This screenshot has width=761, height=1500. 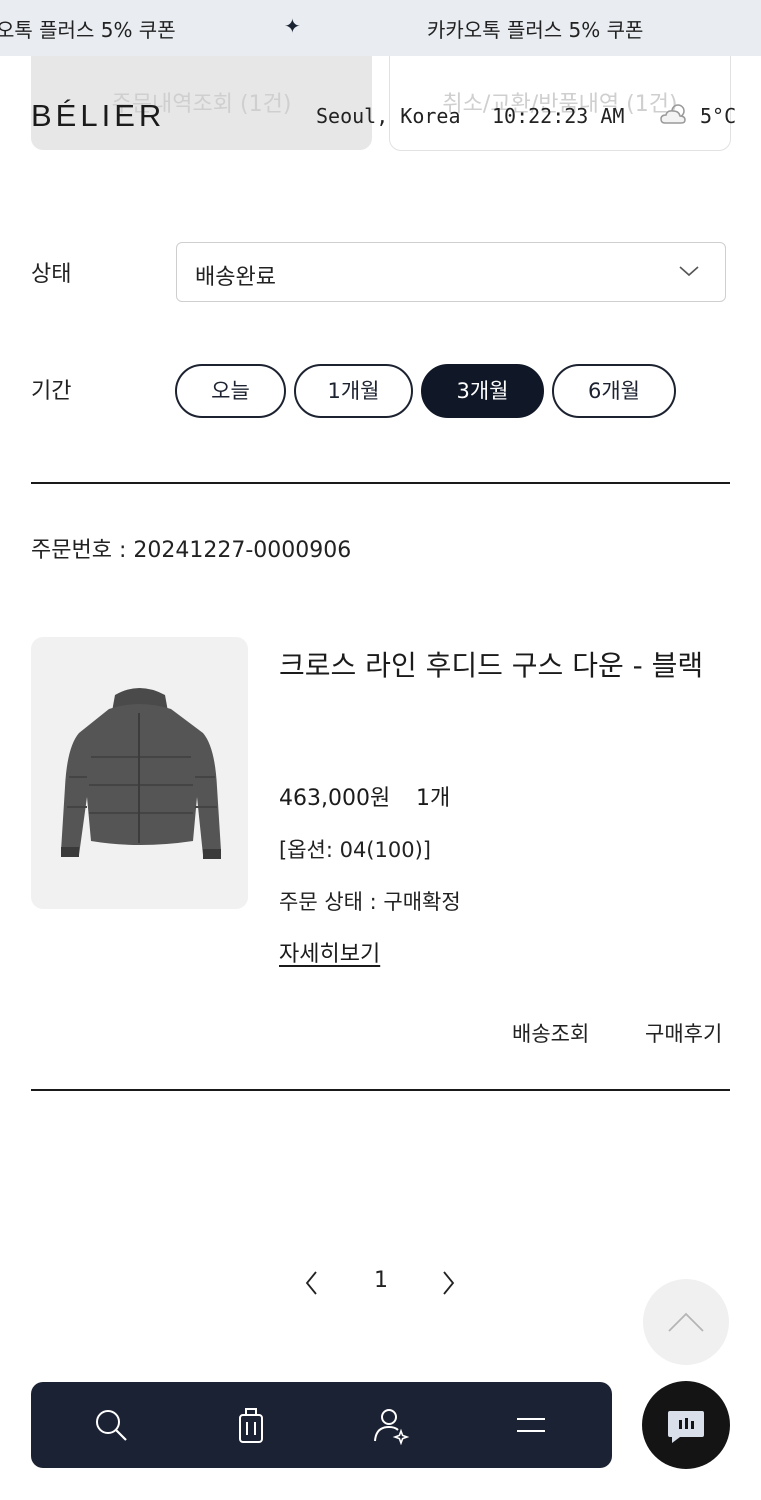 I want to click on partly-cloudy-icon, so click(x=675, y=114).